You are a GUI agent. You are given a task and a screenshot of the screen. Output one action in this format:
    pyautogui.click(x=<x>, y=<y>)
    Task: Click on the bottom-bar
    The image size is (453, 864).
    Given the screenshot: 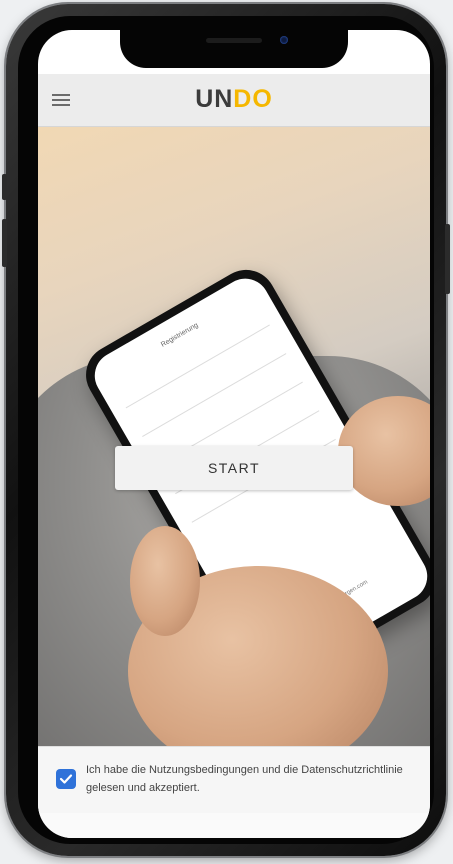 What is the action you would take?
    pyautogui.click(x=234, y=825)
    